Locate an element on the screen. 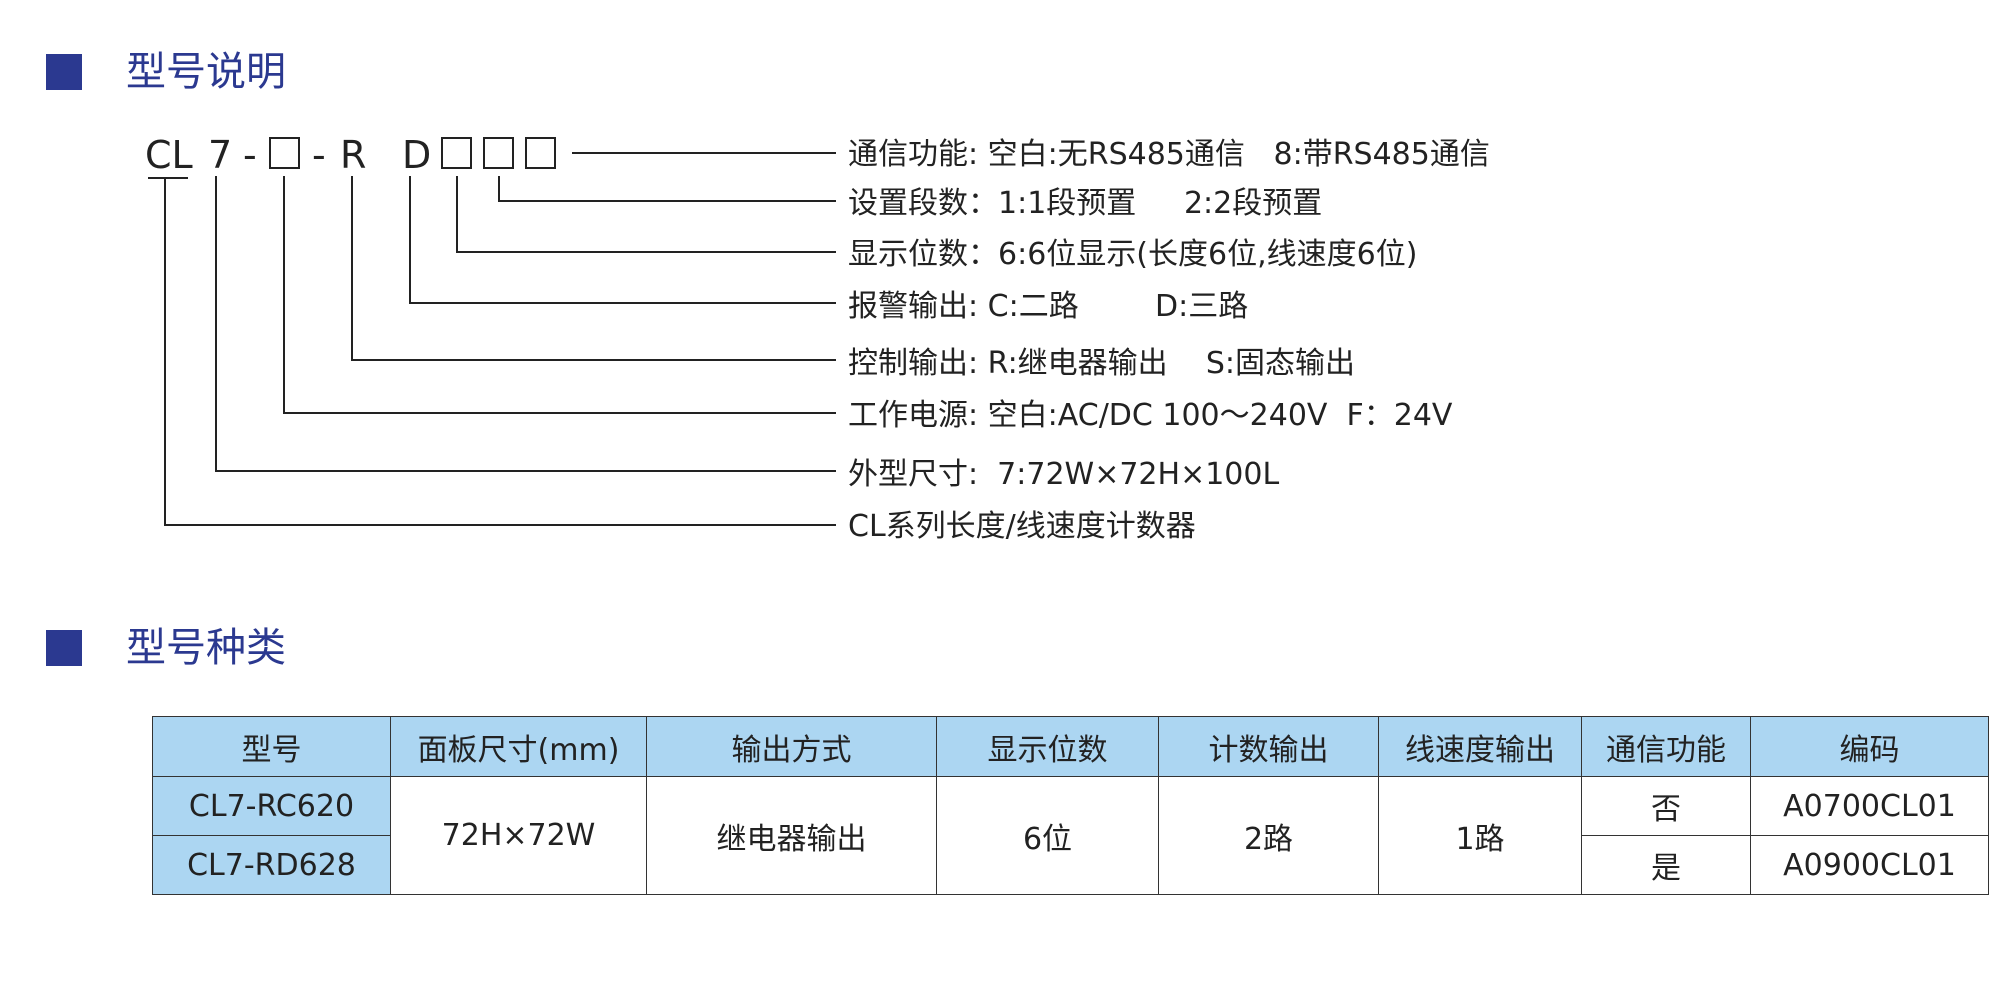  cell-code: A0900CL01 is located at coordinates (1869, 865).